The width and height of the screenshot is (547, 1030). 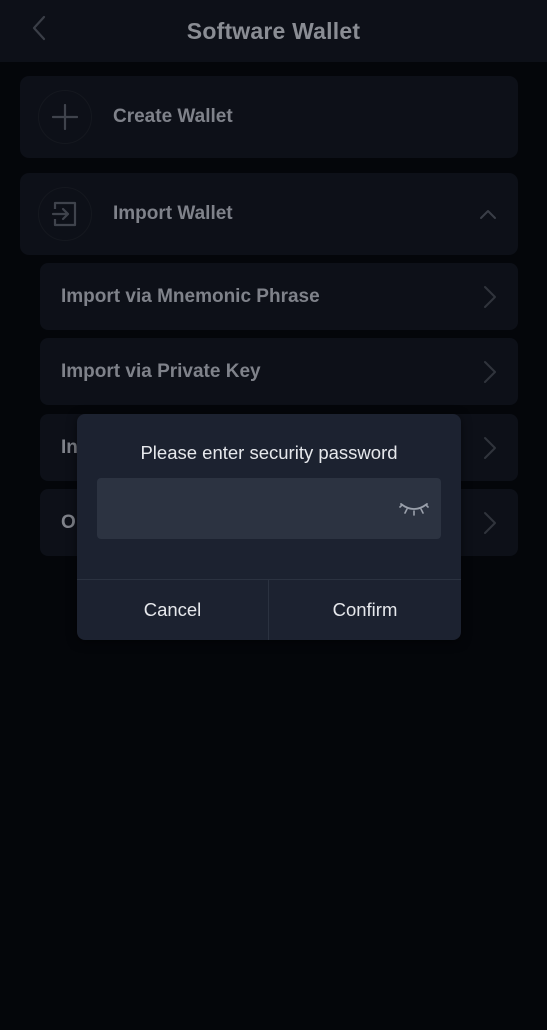 I want to click on chevron-left-icon, so click(x=39, y=28).